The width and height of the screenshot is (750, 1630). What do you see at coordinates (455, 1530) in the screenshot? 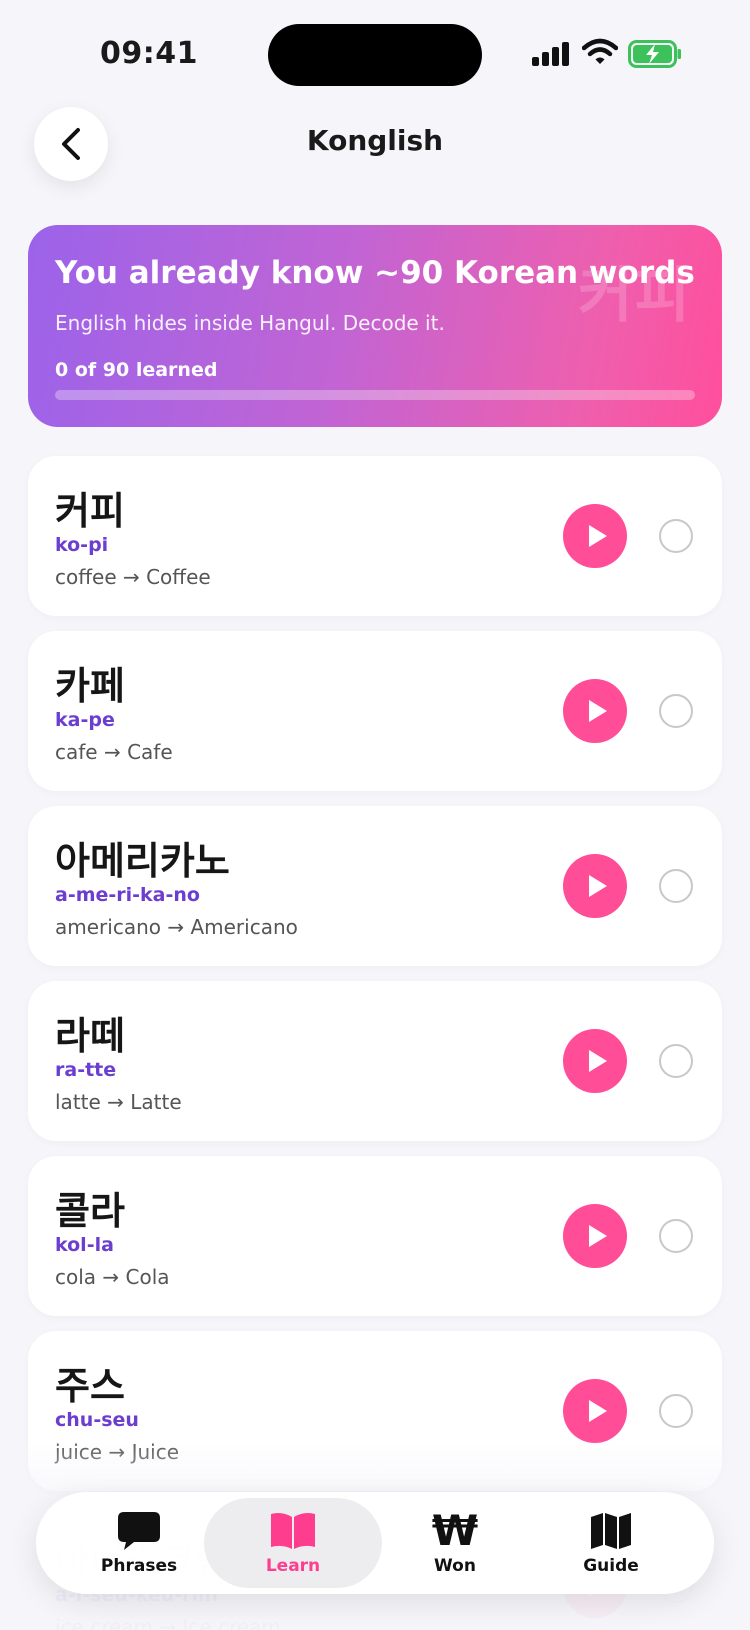
I see `won-sign-icon: ₩` at bounding box center [455, 1530].